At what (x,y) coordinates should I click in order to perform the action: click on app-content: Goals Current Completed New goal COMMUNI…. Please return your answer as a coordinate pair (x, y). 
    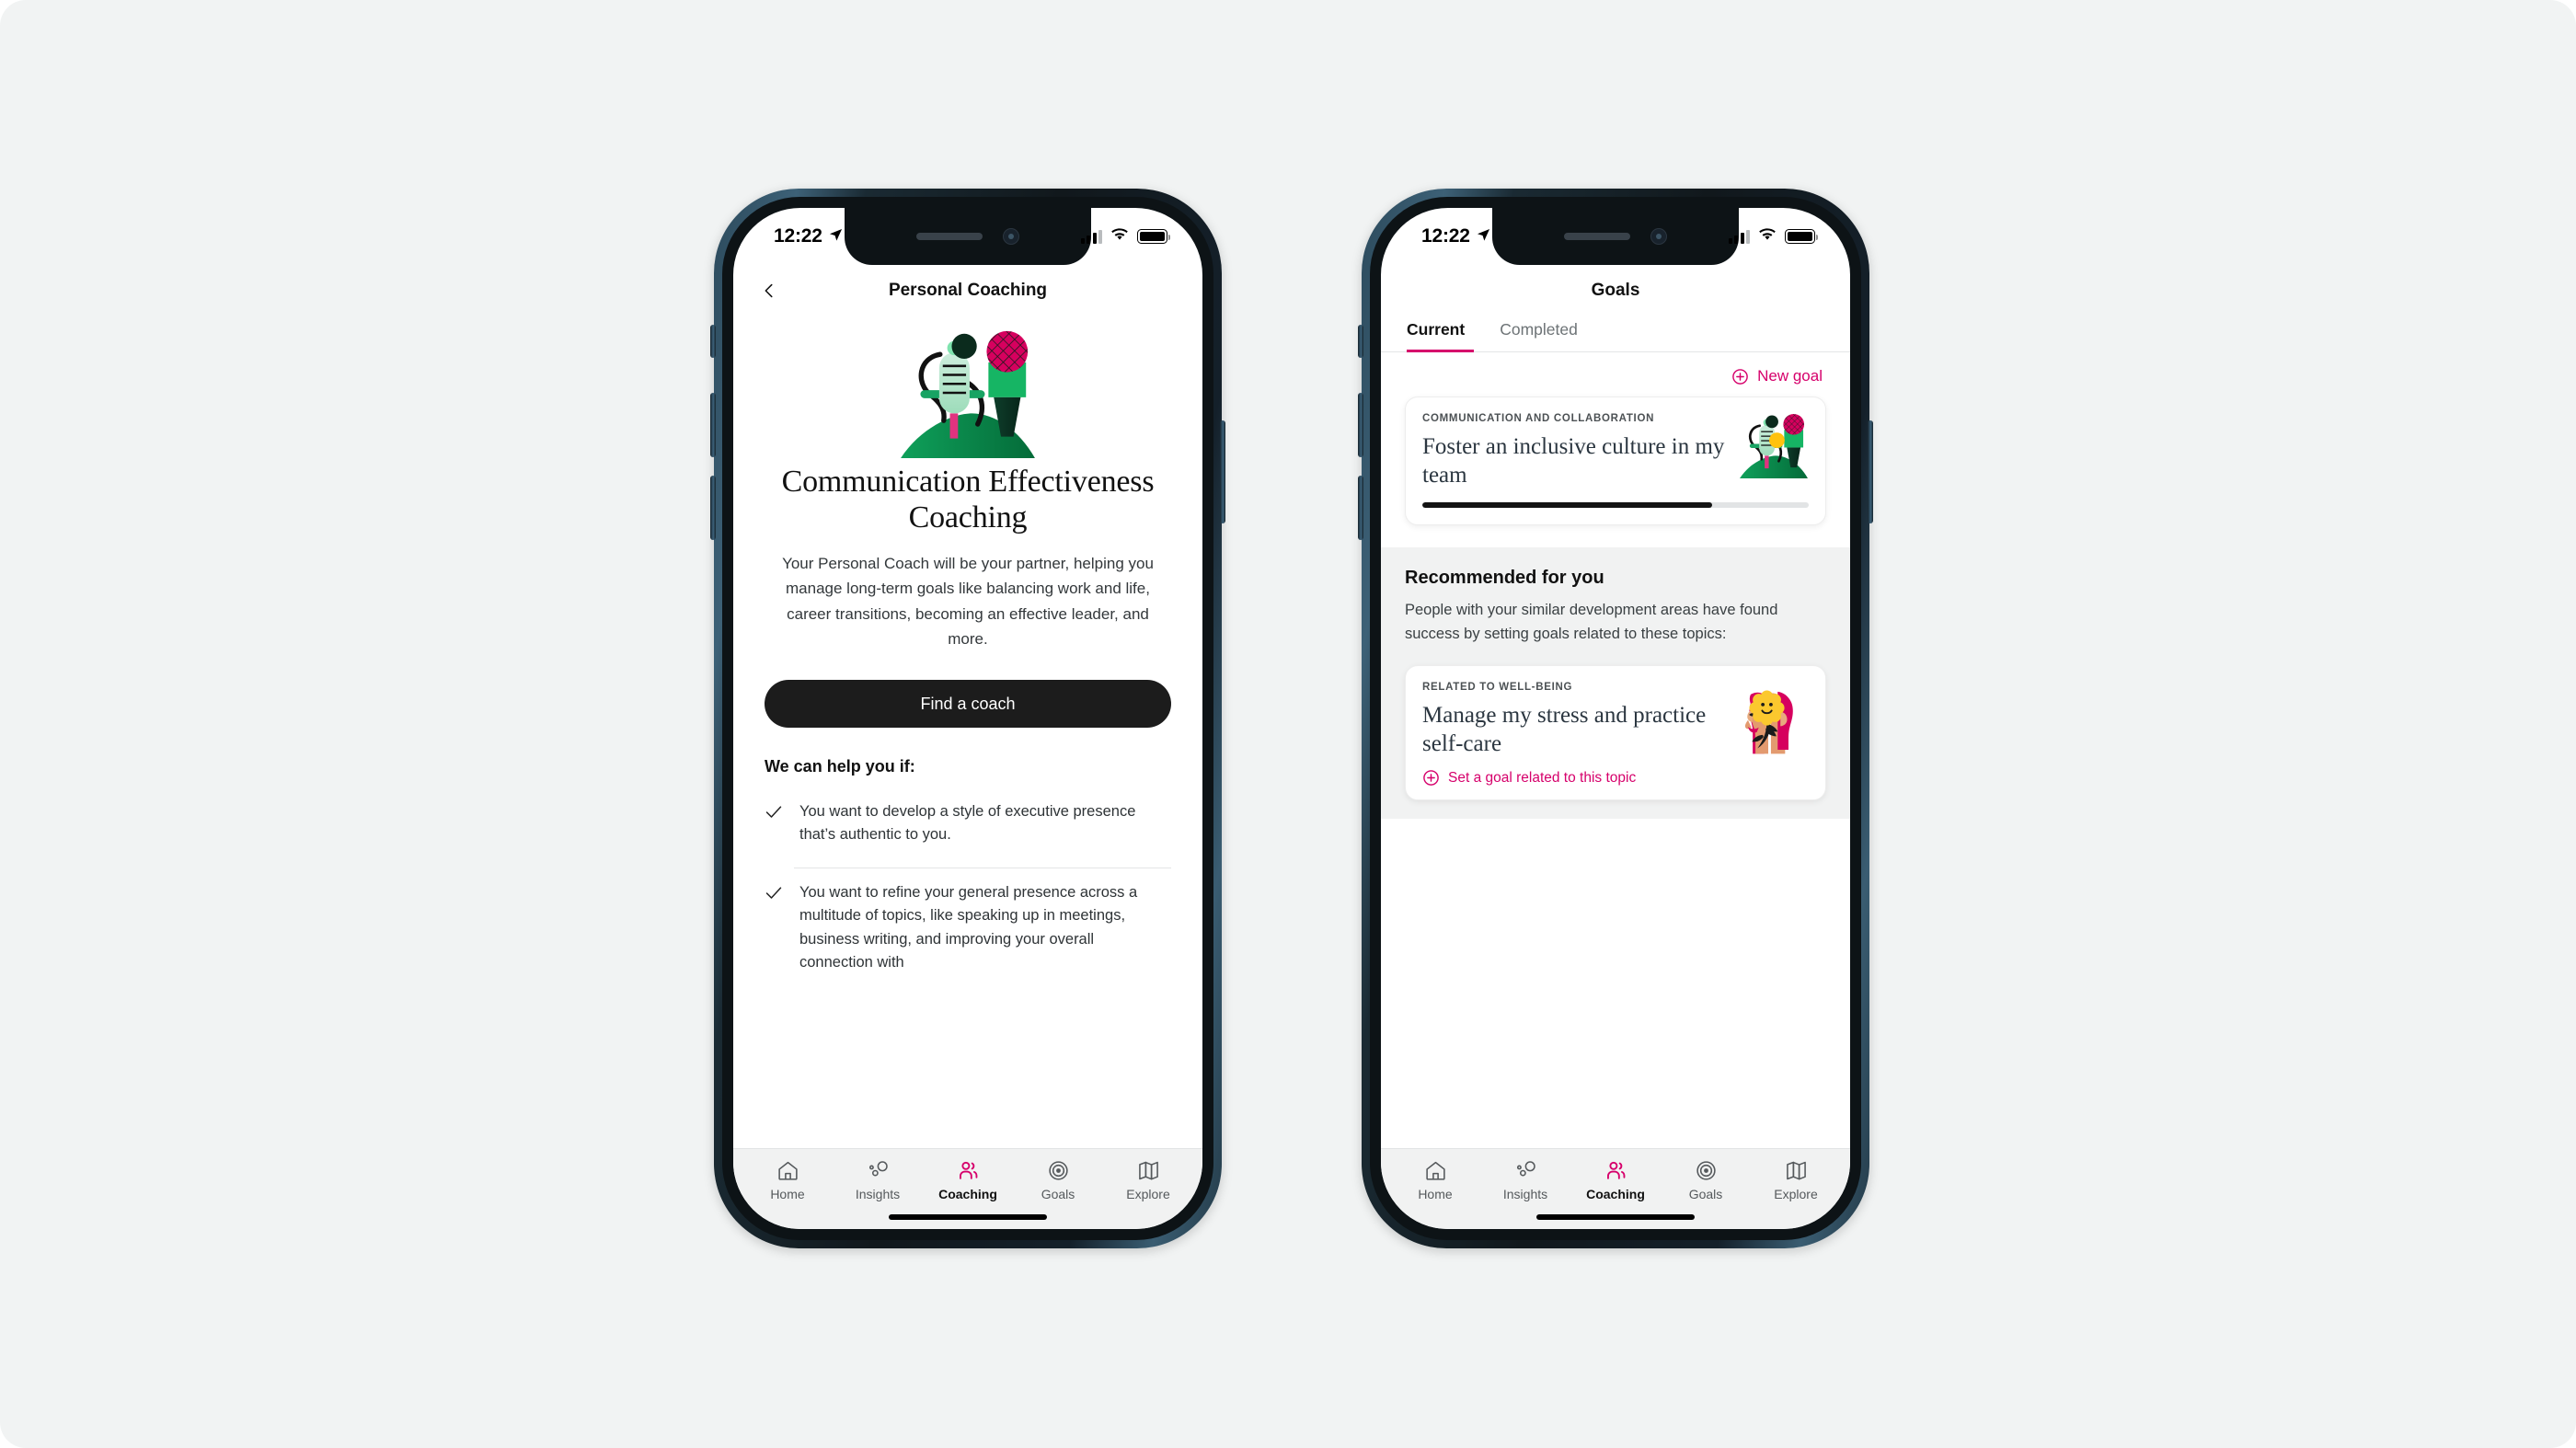
    Looking at the image, I should click on (1615, 747).